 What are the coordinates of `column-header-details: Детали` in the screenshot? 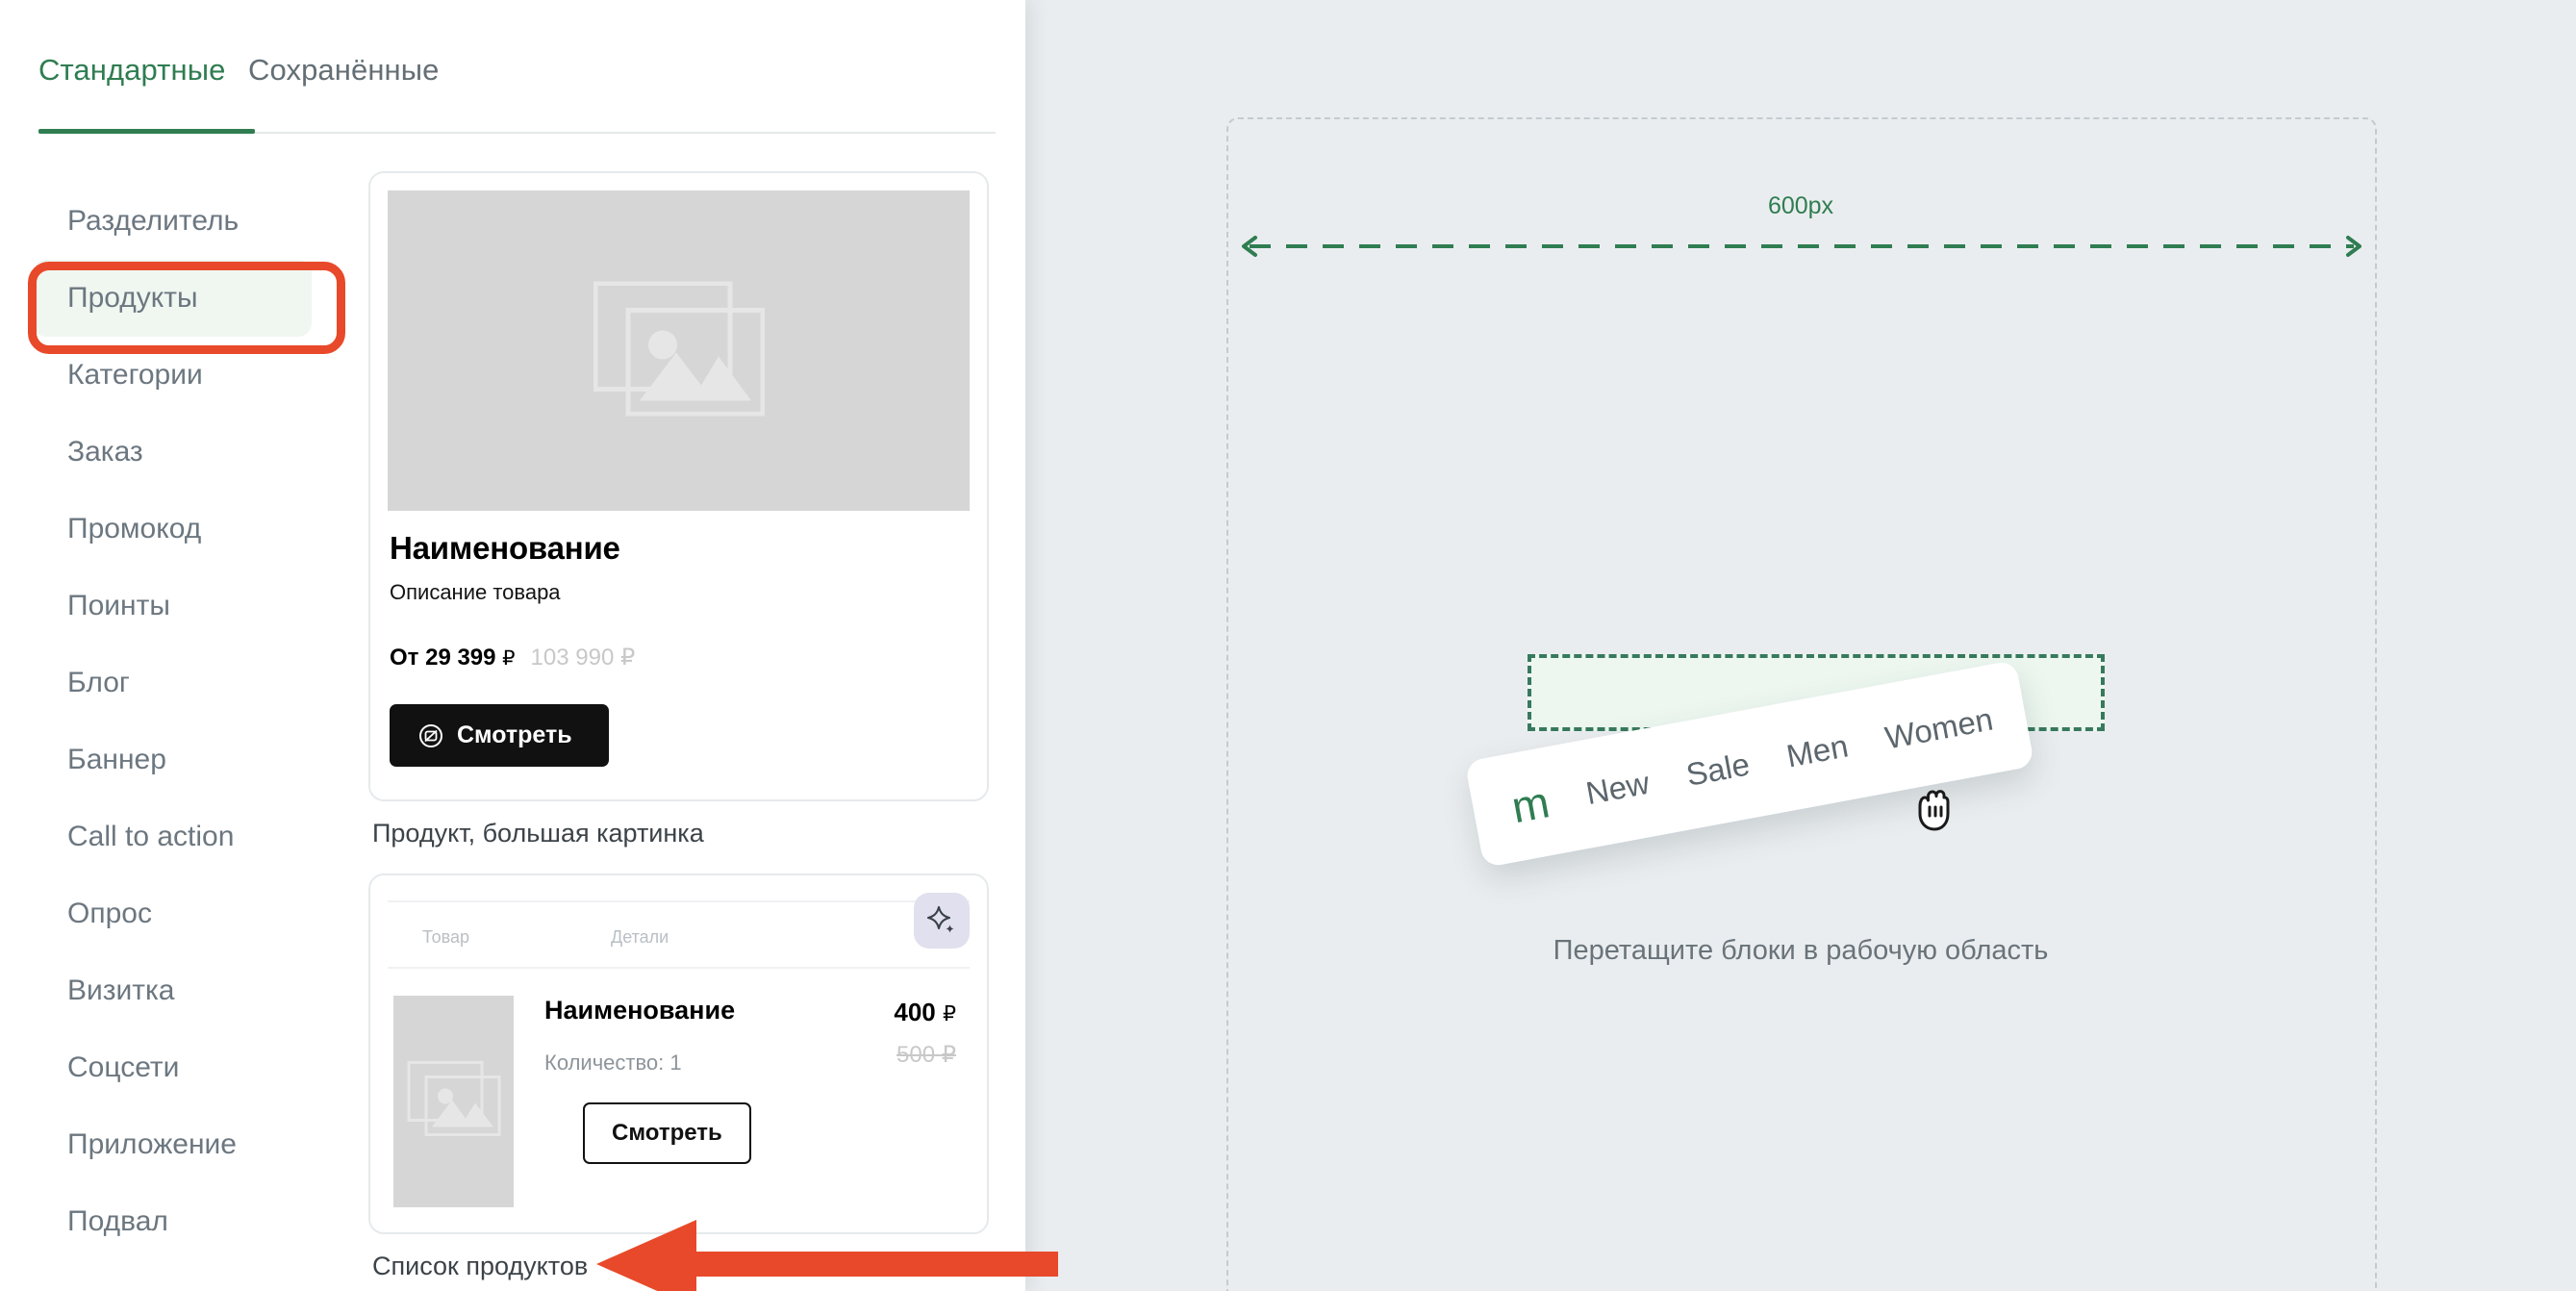 It's located at (640, 937).